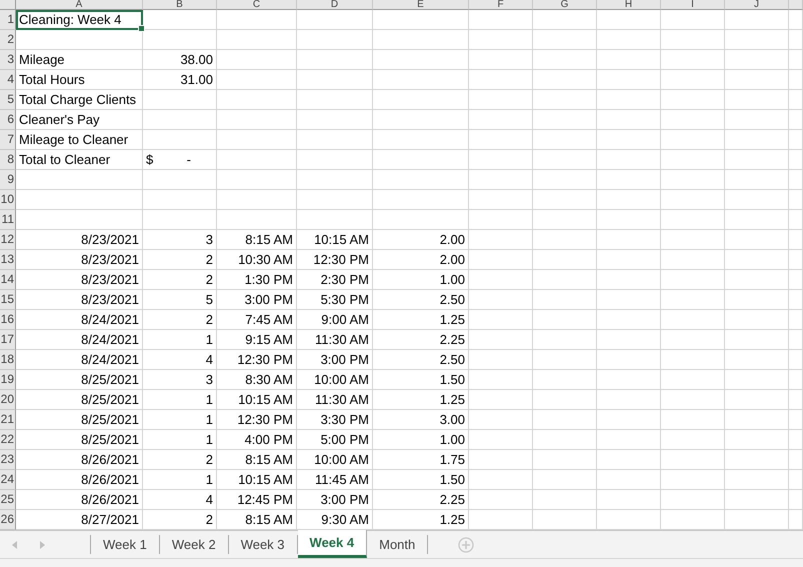  Describe the element at coordinates (421, 5) in the screenshot. I see `column-header: E` at that location.